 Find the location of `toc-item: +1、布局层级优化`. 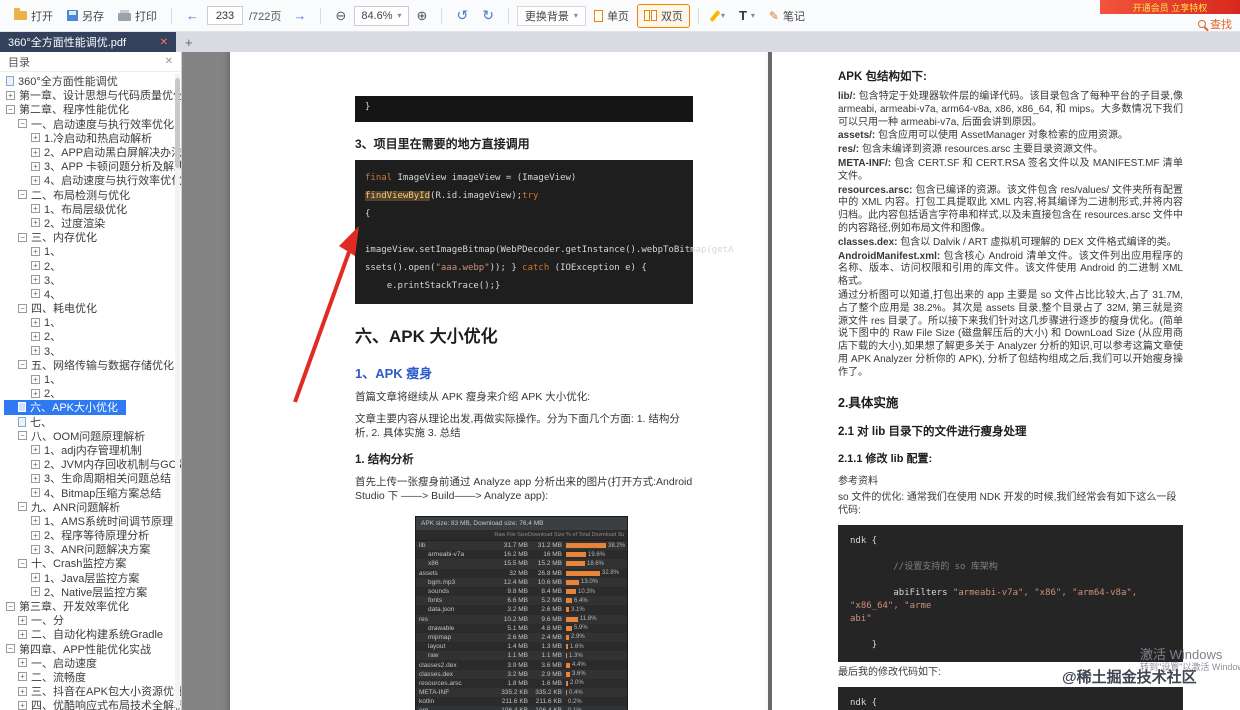

toc-item: +1、布局层级优化 is located at coordinates (92, 209).